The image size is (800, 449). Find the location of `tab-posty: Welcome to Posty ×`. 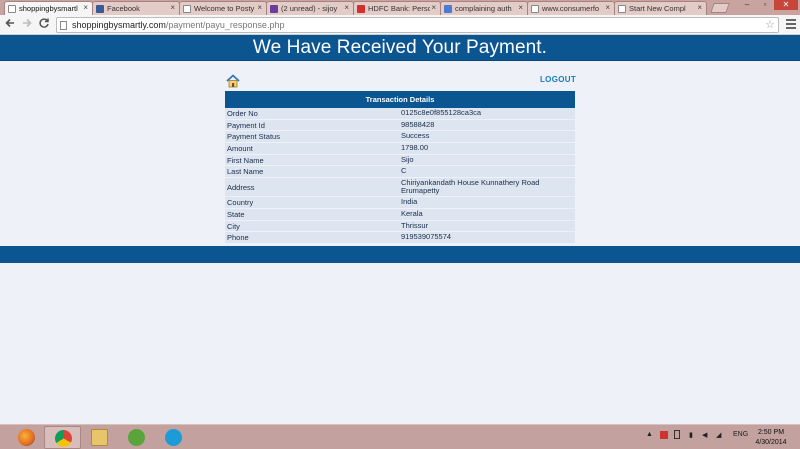

tab-posty: Welcome to Posty × is located at coordinates (223, 8).